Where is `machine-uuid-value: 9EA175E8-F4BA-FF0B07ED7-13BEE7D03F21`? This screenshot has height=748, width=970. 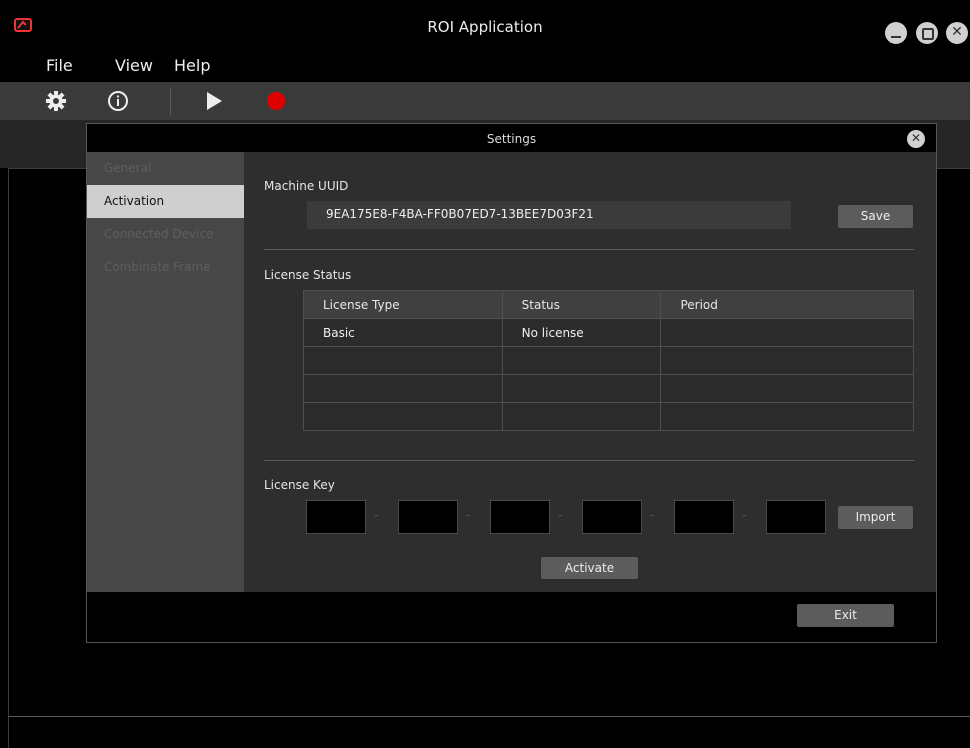 machine-uuid-value: 9EA175E8-F4BA-FF0B07ED7-13BEE7D03F21 is located at coordinates (460, 214).